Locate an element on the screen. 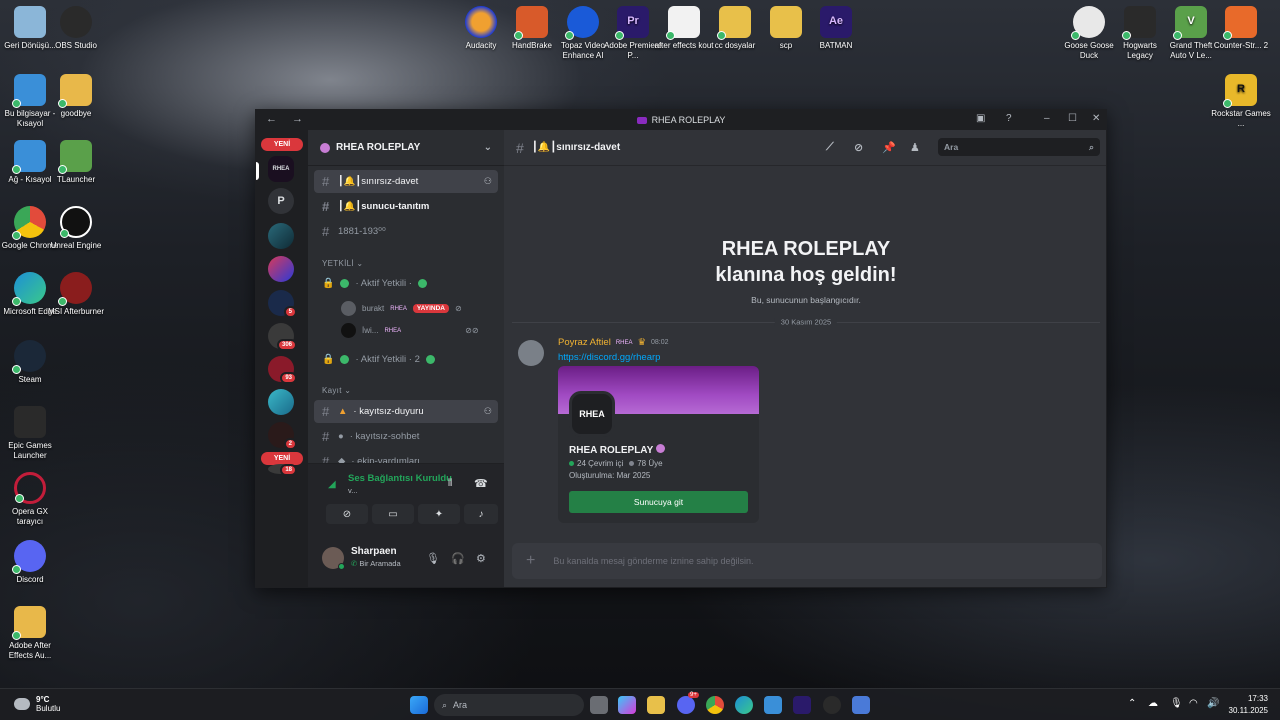 The image size is (1280, 720). tlauncher-icon is located at coordinates (75, 157).